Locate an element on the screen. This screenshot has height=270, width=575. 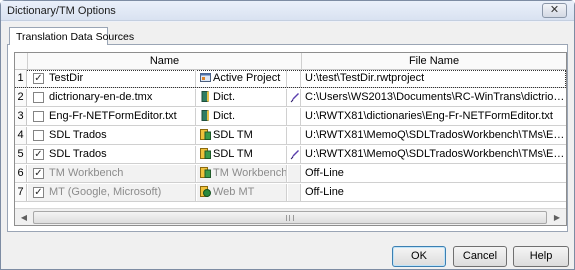
source-type: Web MT is located at coordinates (234, 192).